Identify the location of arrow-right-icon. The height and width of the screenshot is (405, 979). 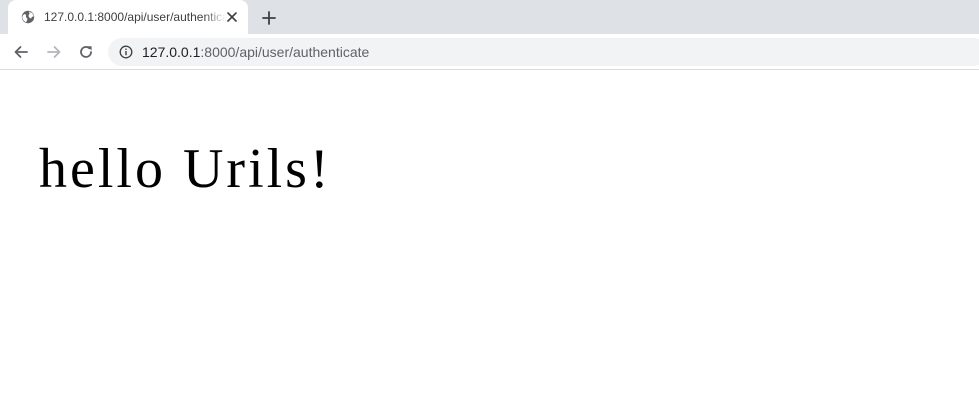
(54, 52).